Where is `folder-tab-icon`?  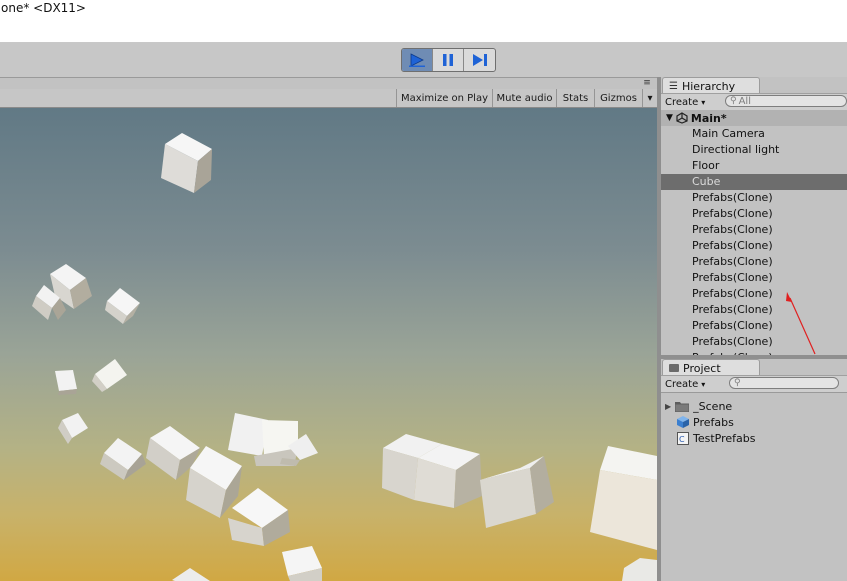 folder-tab-icon is located at coordinates (674, 368).